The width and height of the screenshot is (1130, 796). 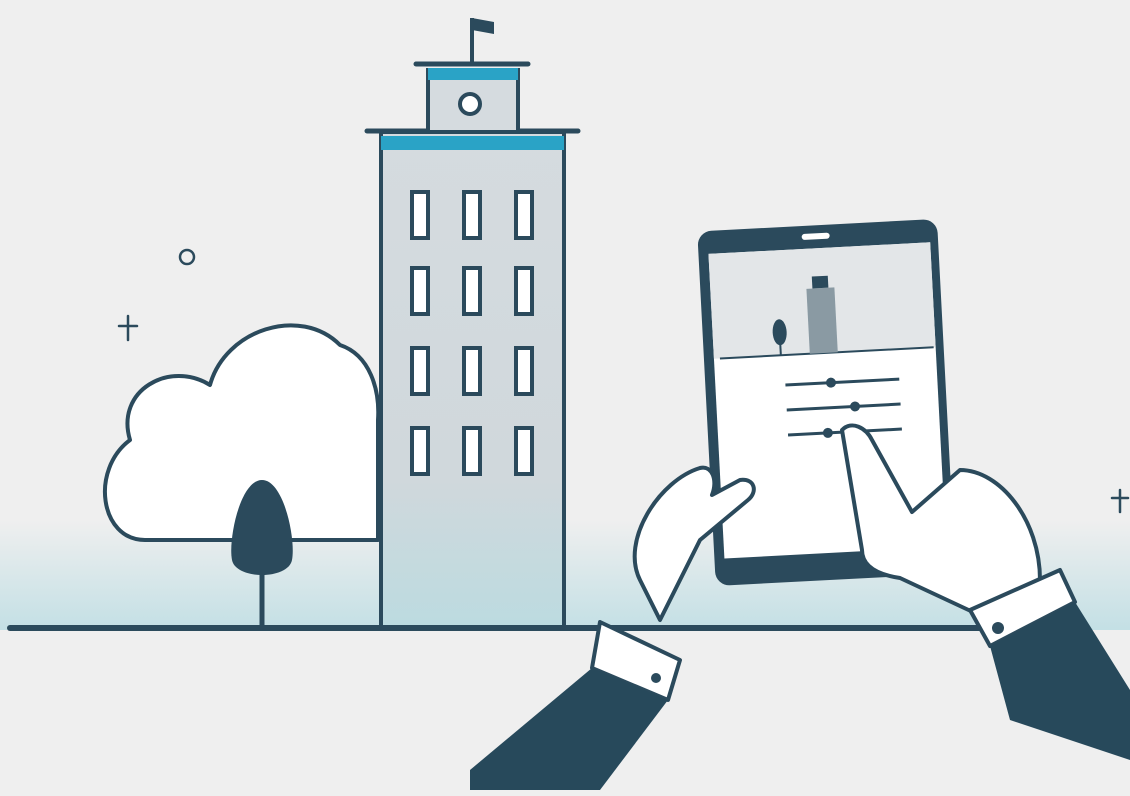 What do you see at coordinates (470, 104) in the screenshot?
I see `clock-icon` at bounding box center [470, 104].